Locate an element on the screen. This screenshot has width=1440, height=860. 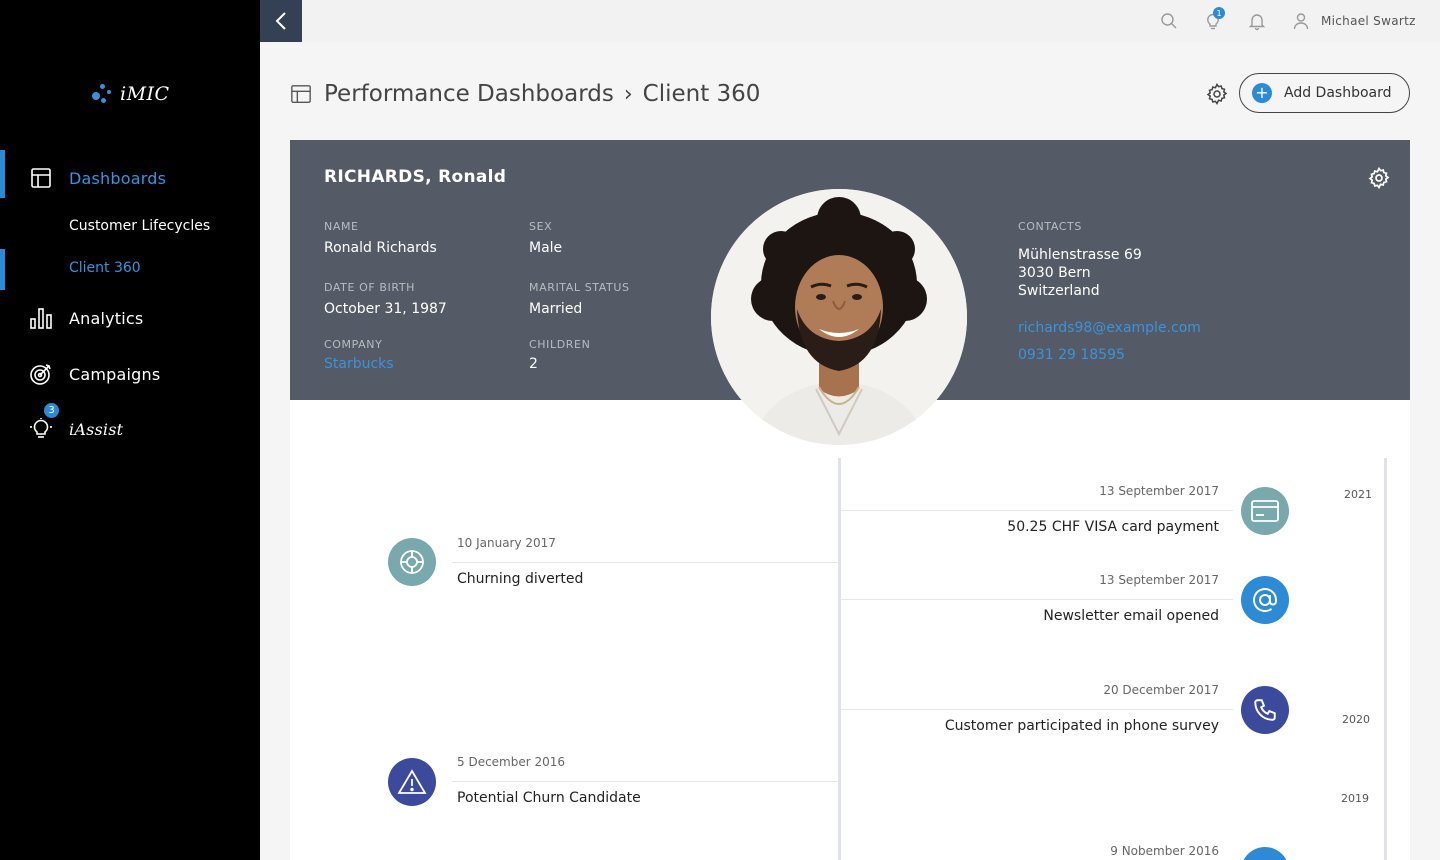
sidebar-item-label: iAssist is located at coordinates (96, 429).